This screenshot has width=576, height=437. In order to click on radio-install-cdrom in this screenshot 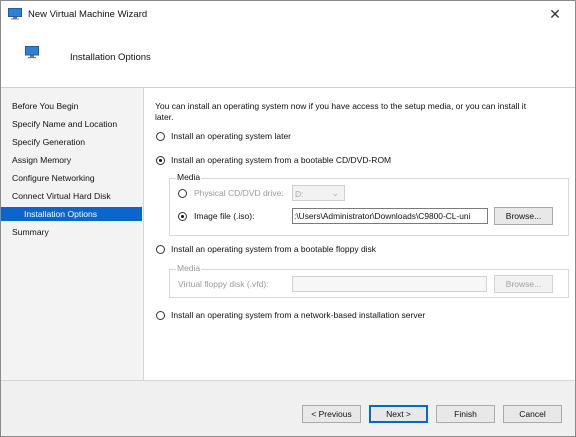, I will do `click(160, 160)`.